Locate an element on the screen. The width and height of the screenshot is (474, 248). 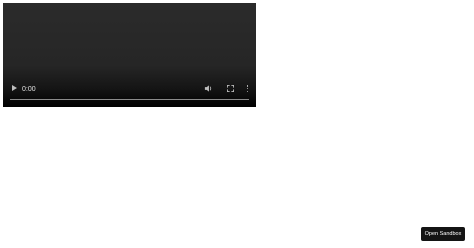
open-sandbox-button: Open Sandbox is located at coordinates (443, 234).